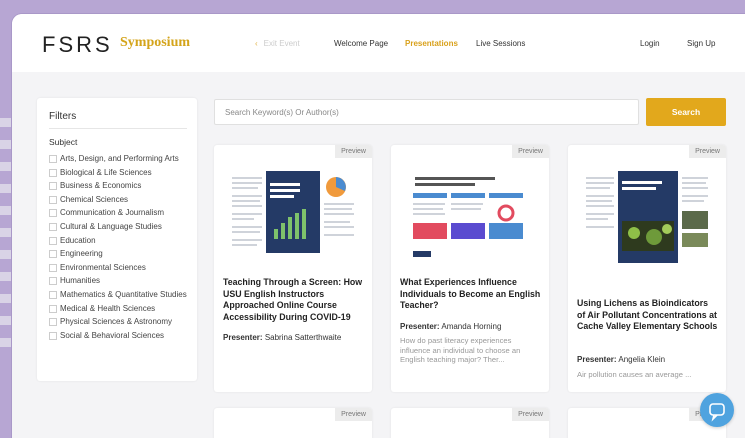  I want to click on nav-presentations: Presentations, so click(431, 43).